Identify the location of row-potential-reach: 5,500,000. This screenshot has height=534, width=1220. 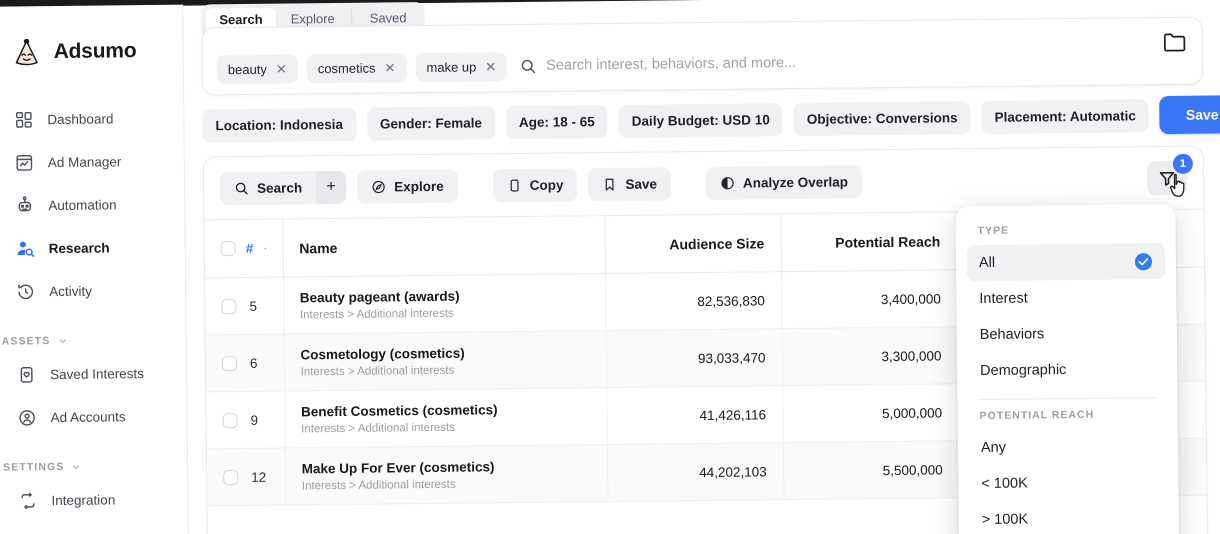
(871, 470).